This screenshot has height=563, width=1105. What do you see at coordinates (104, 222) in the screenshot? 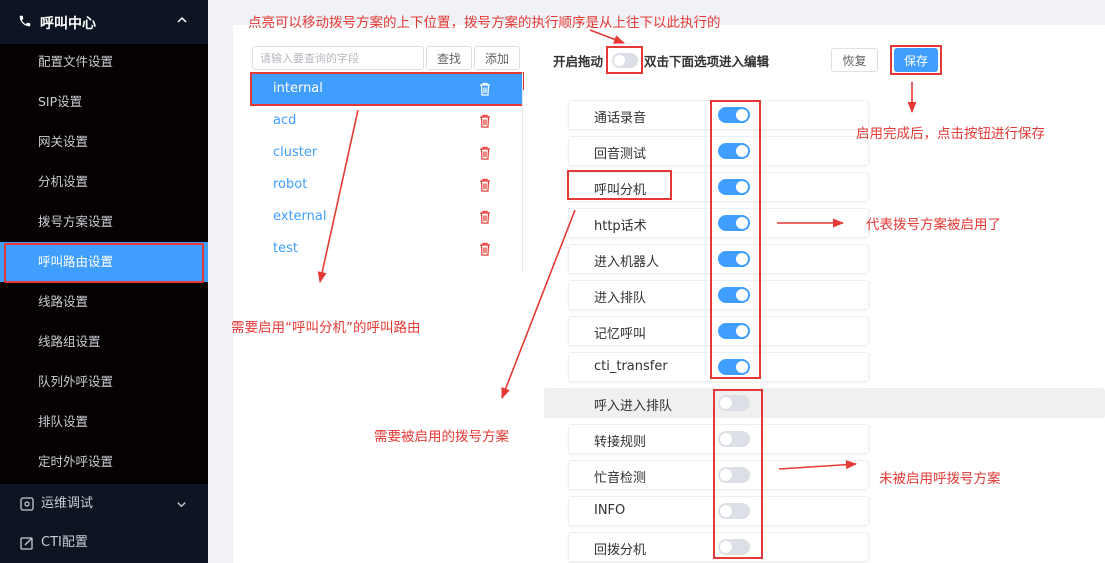
I see `sidebar-item-dialplan-settings: 拨号方案设置` at bounding box center [104, 222].